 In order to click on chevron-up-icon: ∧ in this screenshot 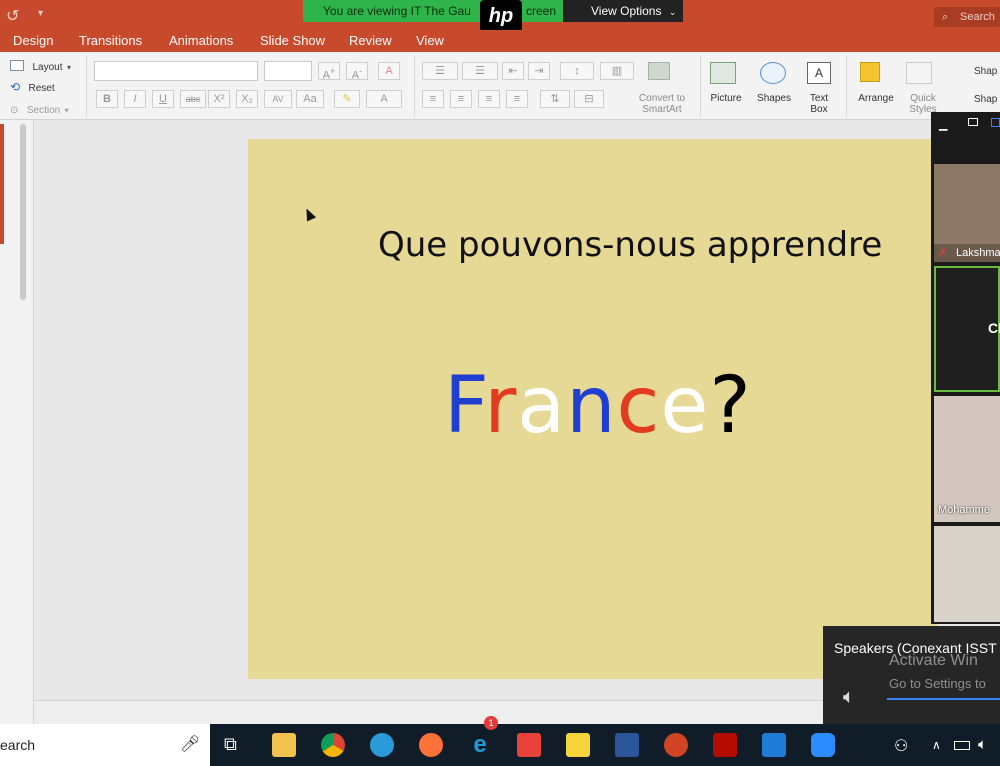, I will do `click(936, 745)`.